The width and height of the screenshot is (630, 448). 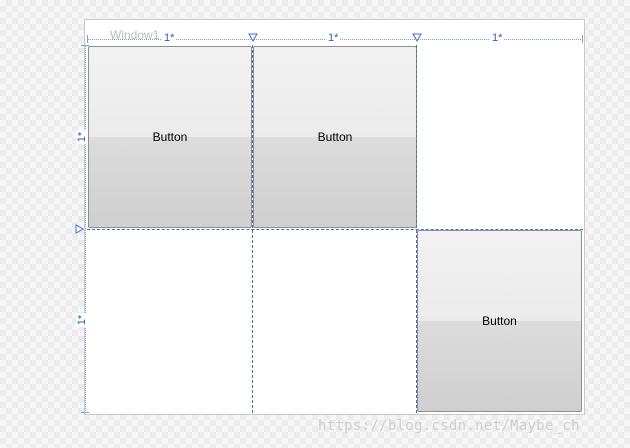 I want to click on watermark-text: https://blog.csdn.net/Maybe_ch, so click(x=449, y=426).